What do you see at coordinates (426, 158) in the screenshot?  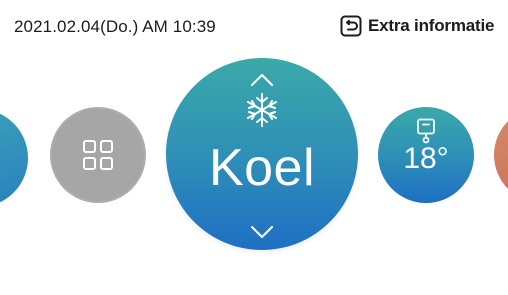 I see `temperature-value: 18°` at bounding box center [426, 158].